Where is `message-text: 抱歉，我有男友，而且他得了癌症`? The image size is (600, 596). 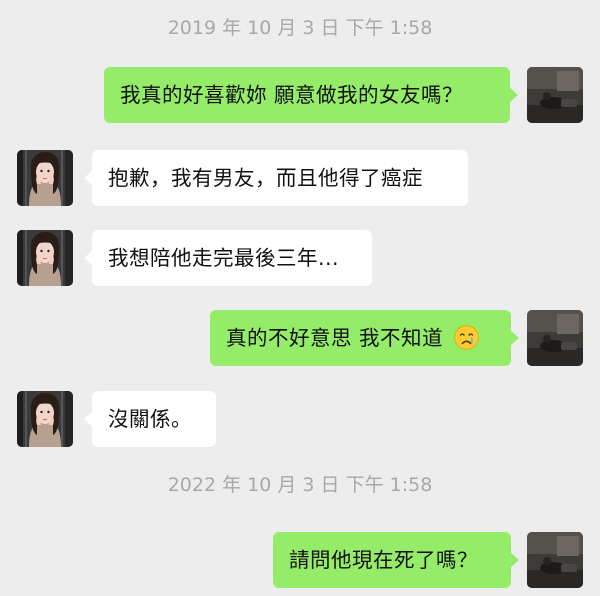
message-text: 抱歉，我有男友，而且他得了癌症 is located at coordinates (265, 178).